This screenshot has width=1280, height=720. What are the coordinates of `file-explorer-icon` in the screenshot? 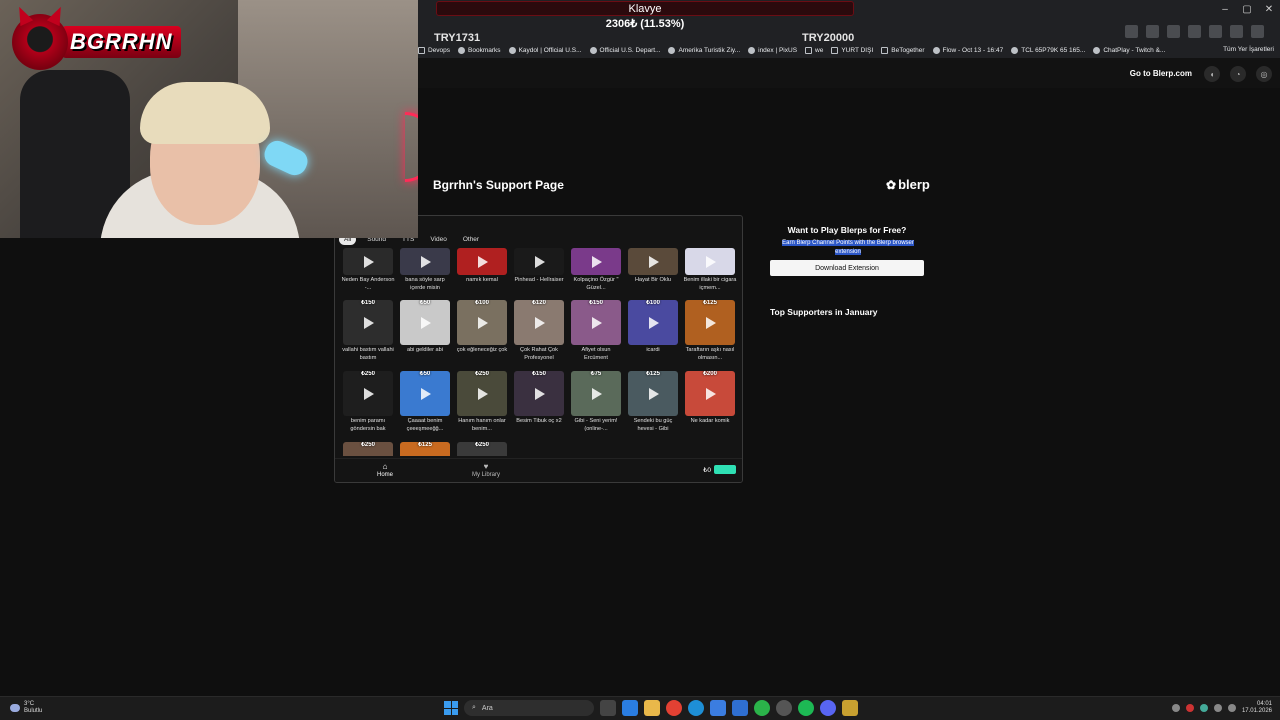 It's located at (652, 708).